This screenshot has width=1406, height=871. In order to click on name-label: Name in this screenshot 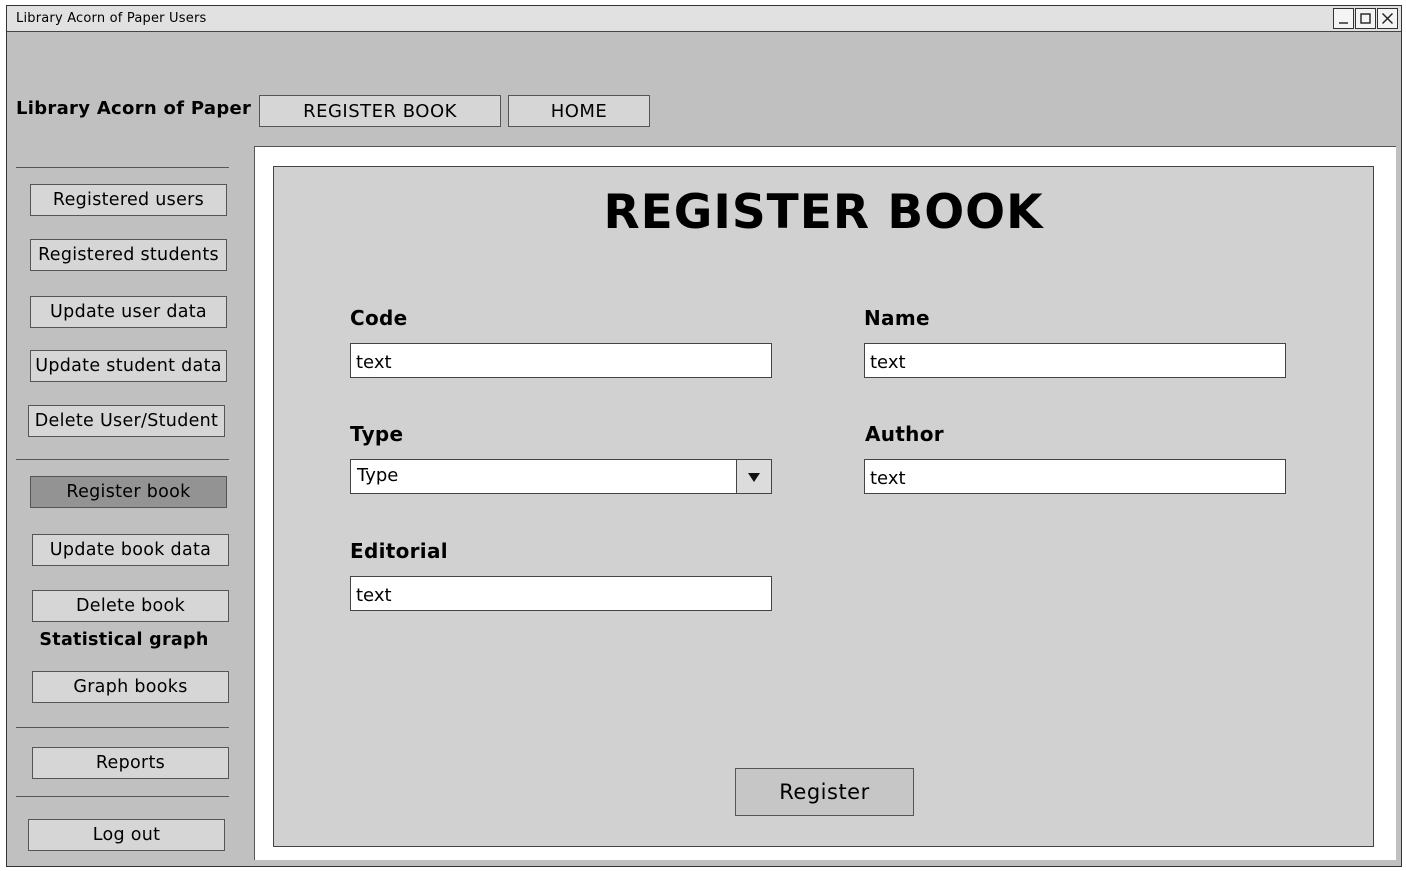, I will do `click(897, 318)`.